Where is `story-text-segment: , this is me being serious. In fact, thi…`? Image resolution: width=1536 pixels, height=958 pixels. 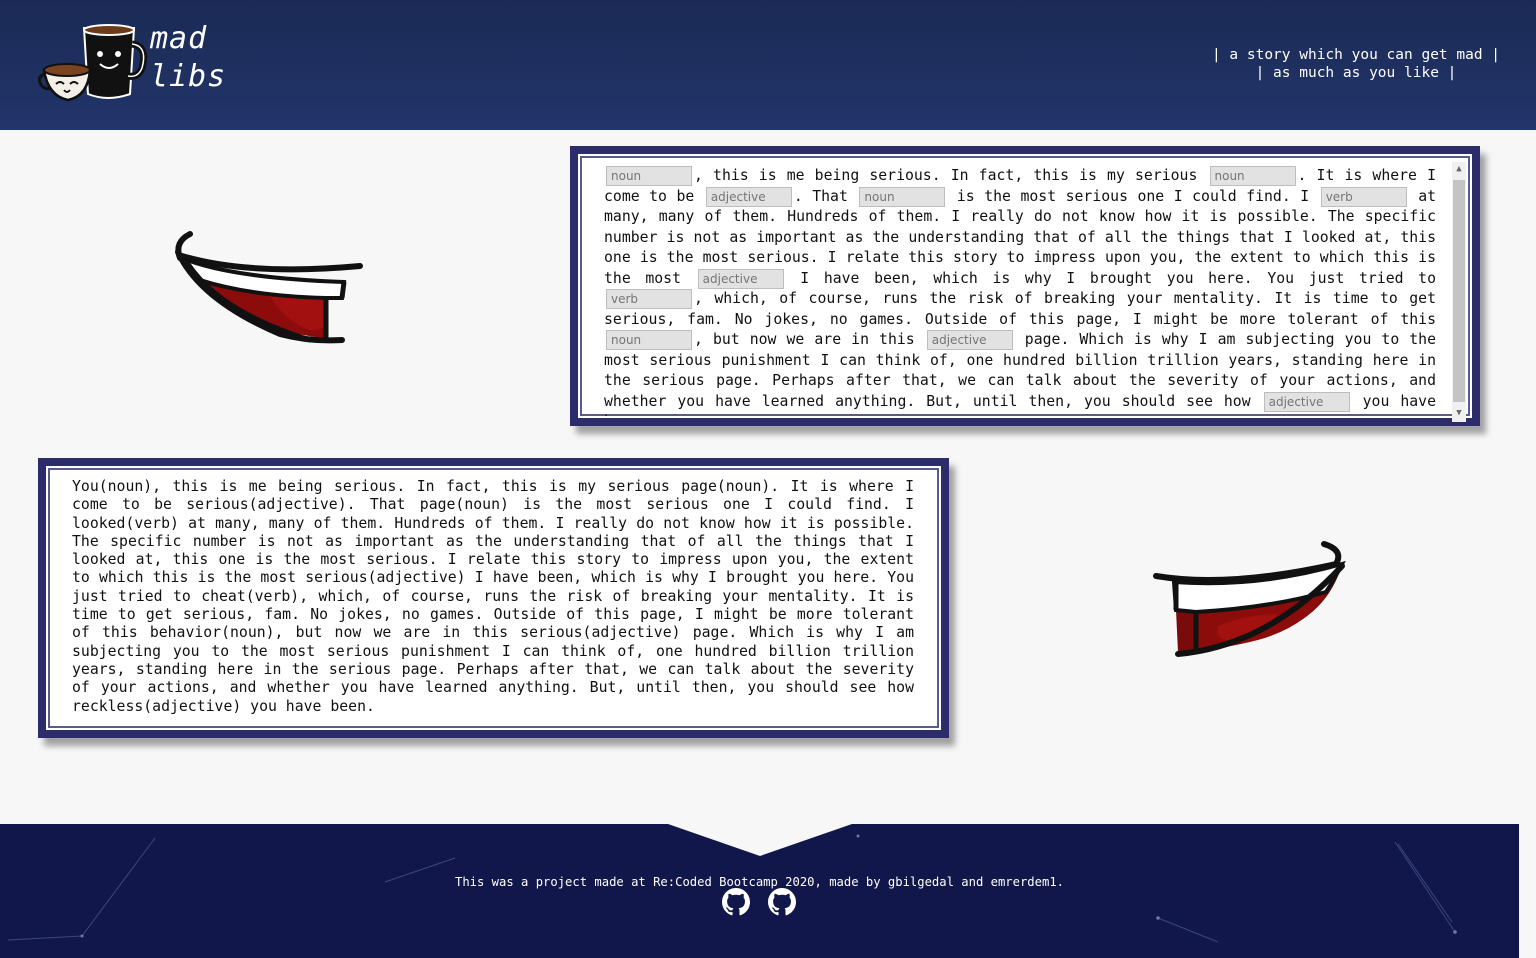
story-text-segment: , this is me being serious. In fact, thi… is located at coordinates (951, 175).